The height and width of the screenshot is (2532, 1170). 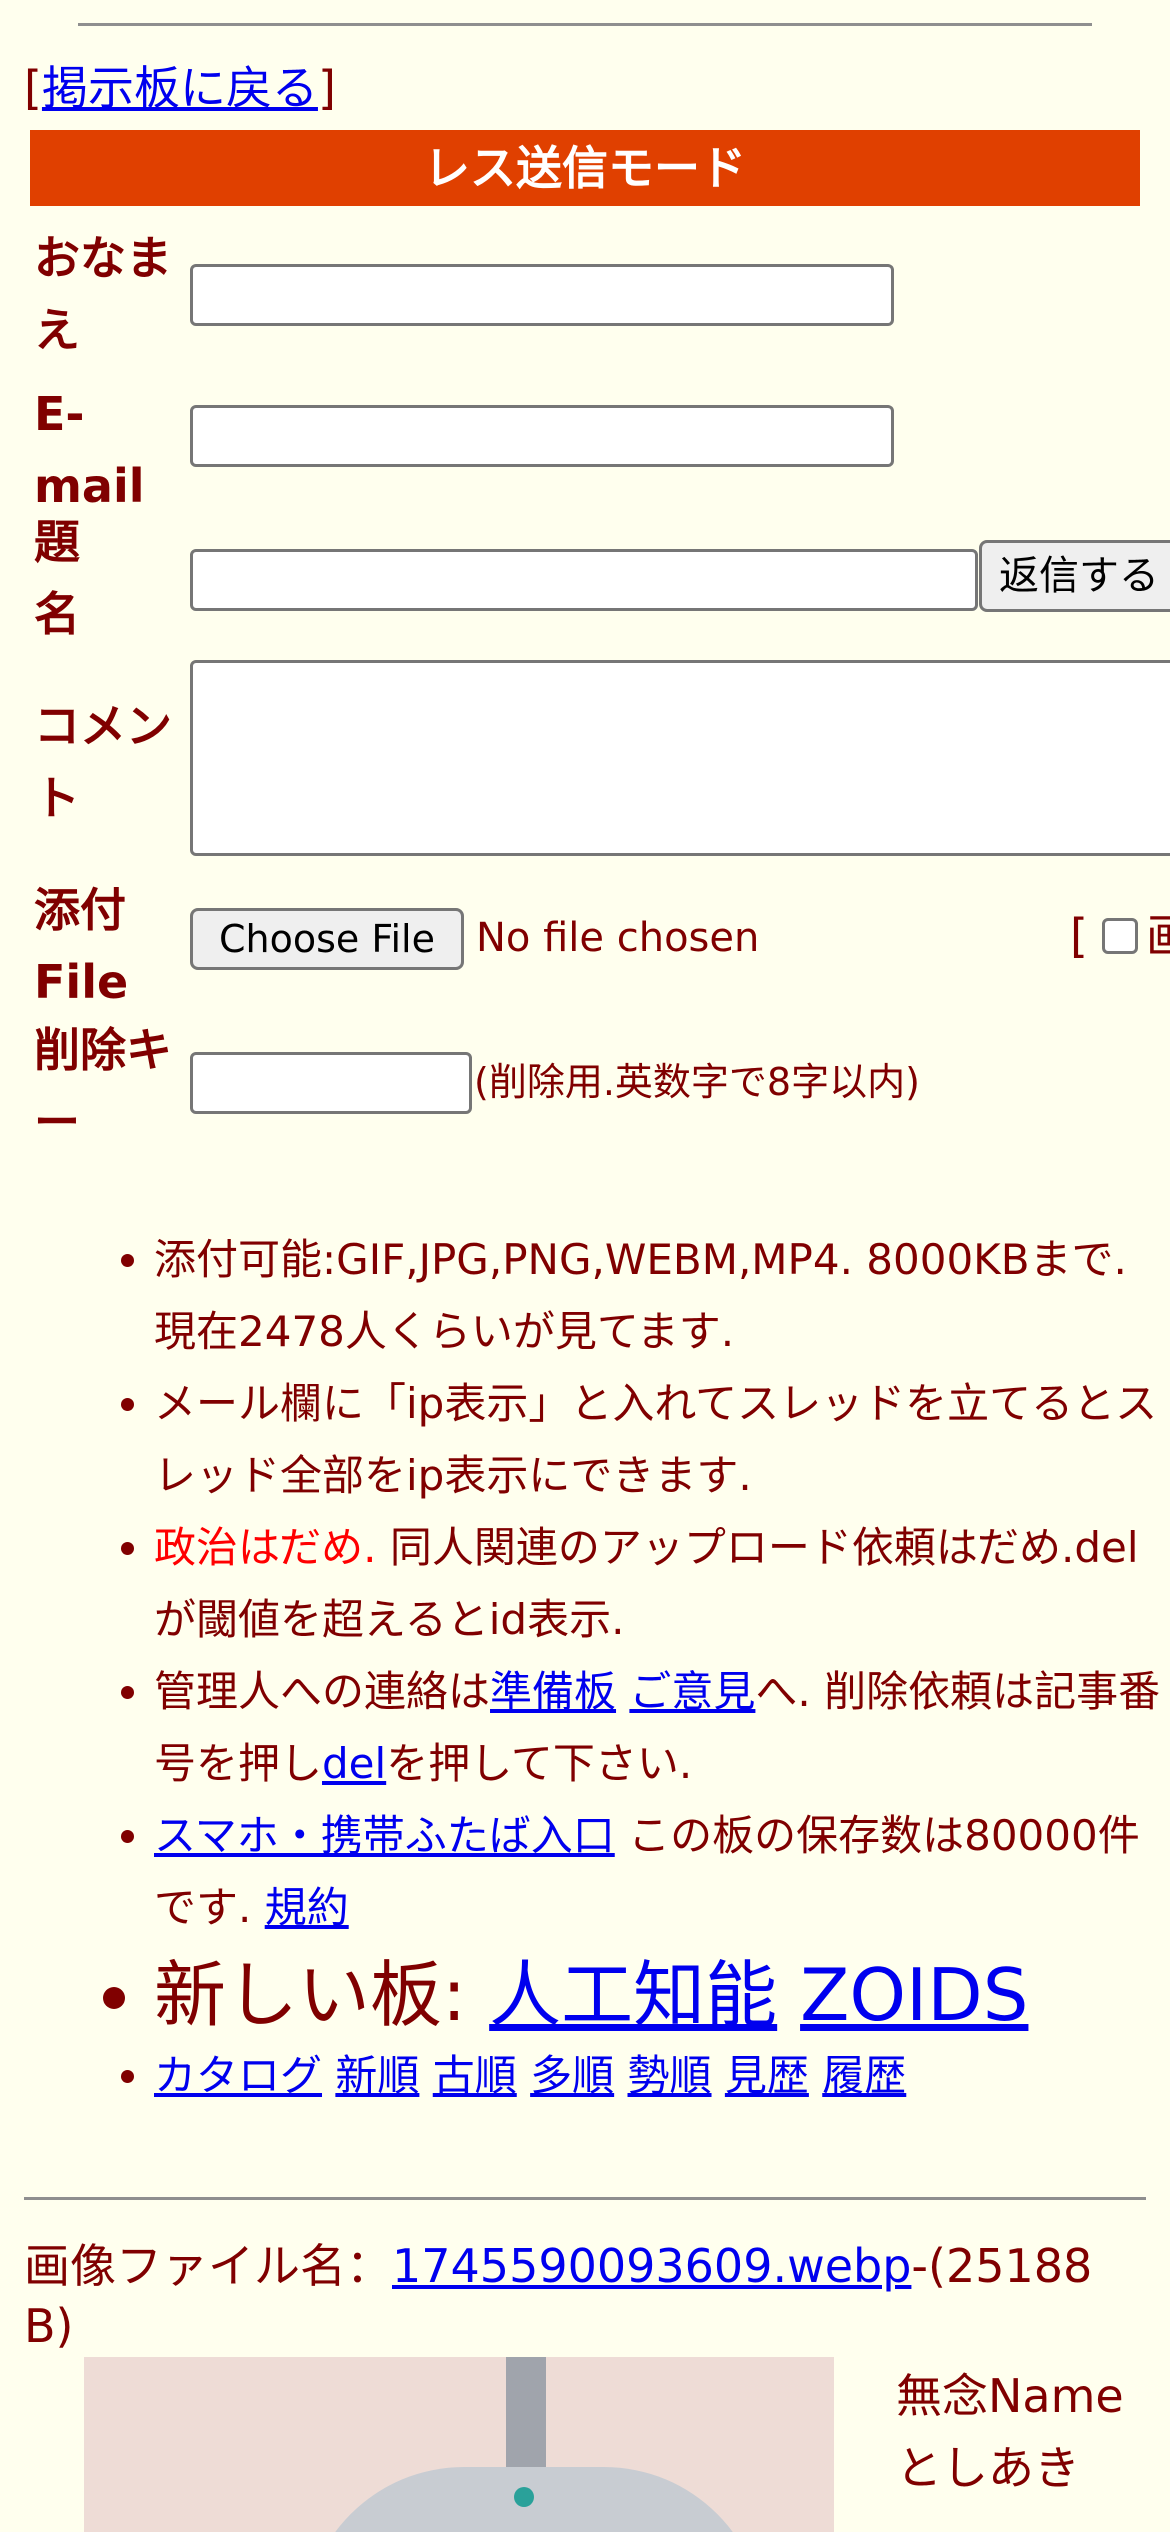 I want to click on back-to-board-link: 掲示板に戻る, so click(x=180, y=88).